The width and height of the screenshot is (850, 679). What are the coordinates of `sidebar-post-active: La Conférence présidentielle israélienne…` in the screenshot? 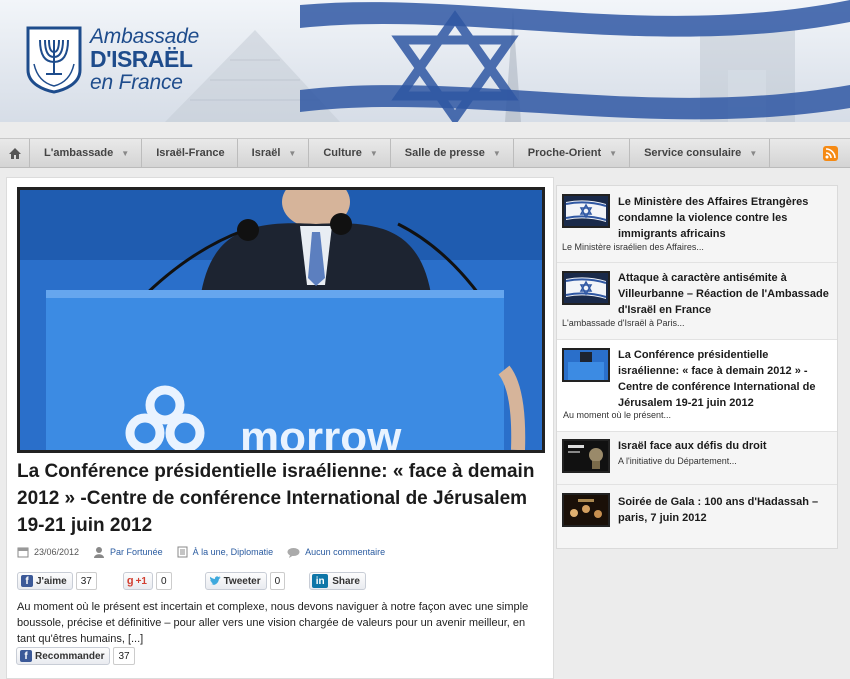 It's located at (697, 386).